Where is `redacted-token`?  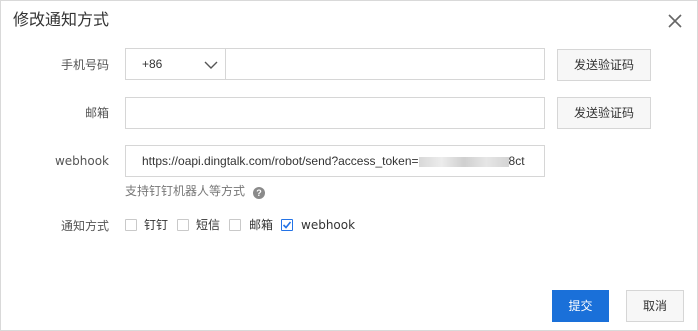 redacted-token is located at coordinates (463, 161).